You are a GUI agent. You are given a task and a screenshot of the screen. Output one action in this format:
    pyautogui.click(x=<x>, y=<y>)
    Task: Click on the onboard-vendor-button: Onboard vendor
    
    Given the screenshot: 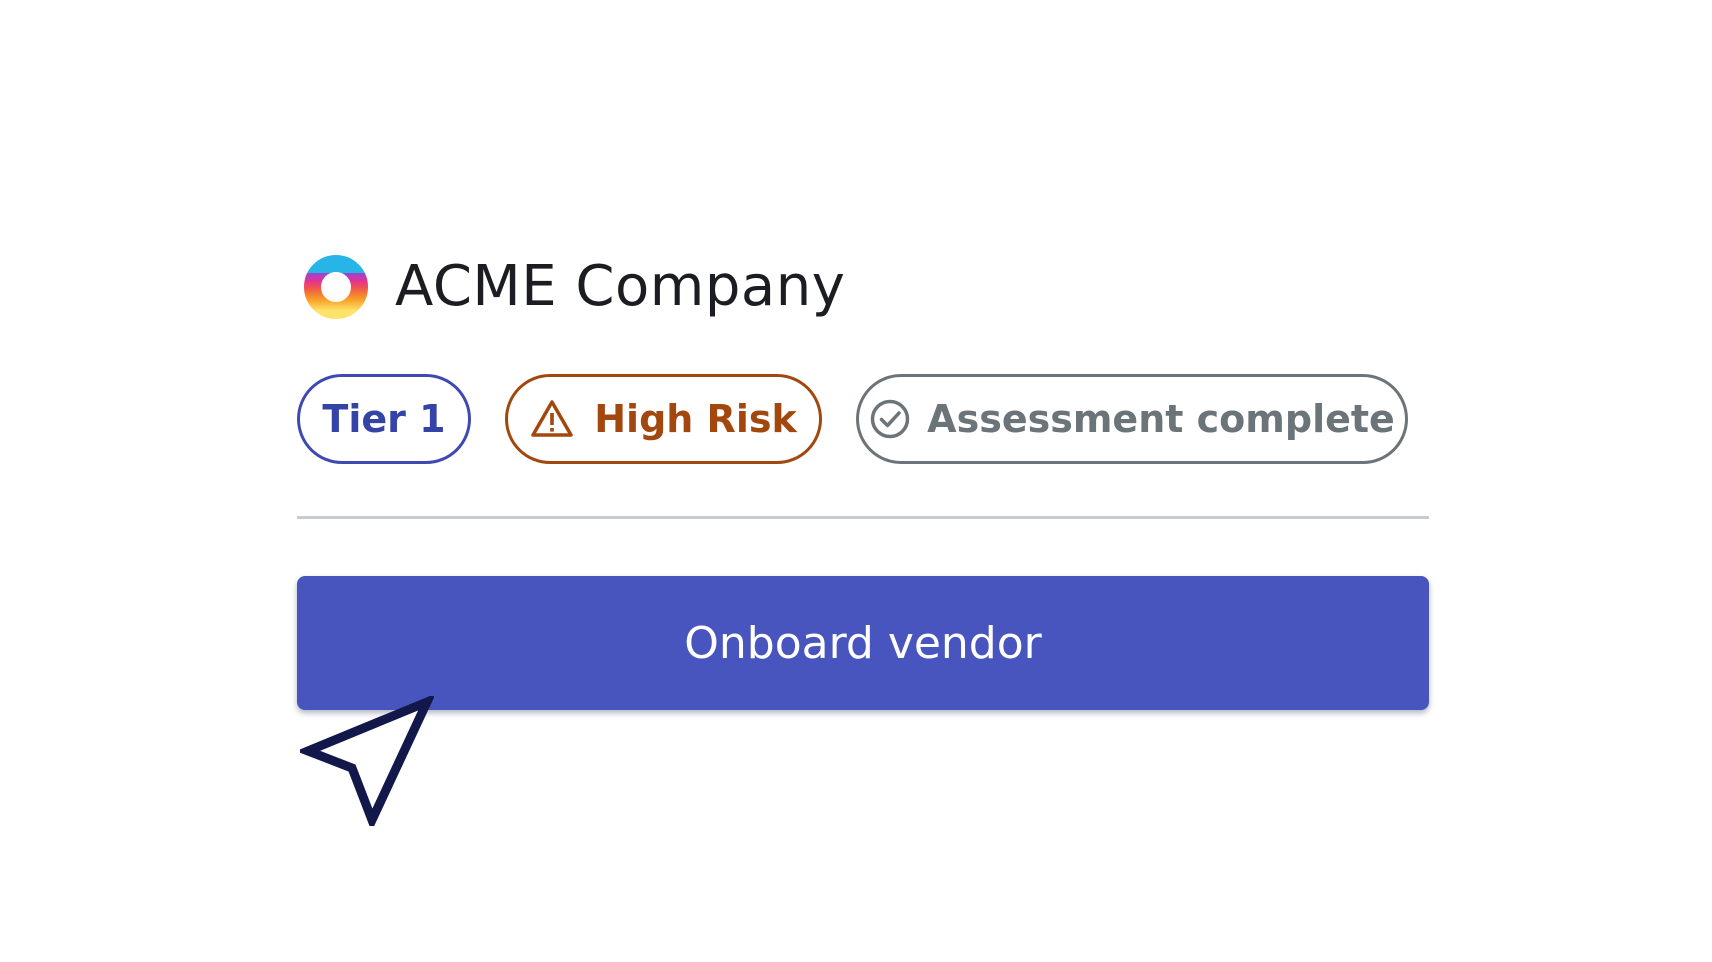 What is the action you would take?
    pyautogui.click(x=863, y=643)
    